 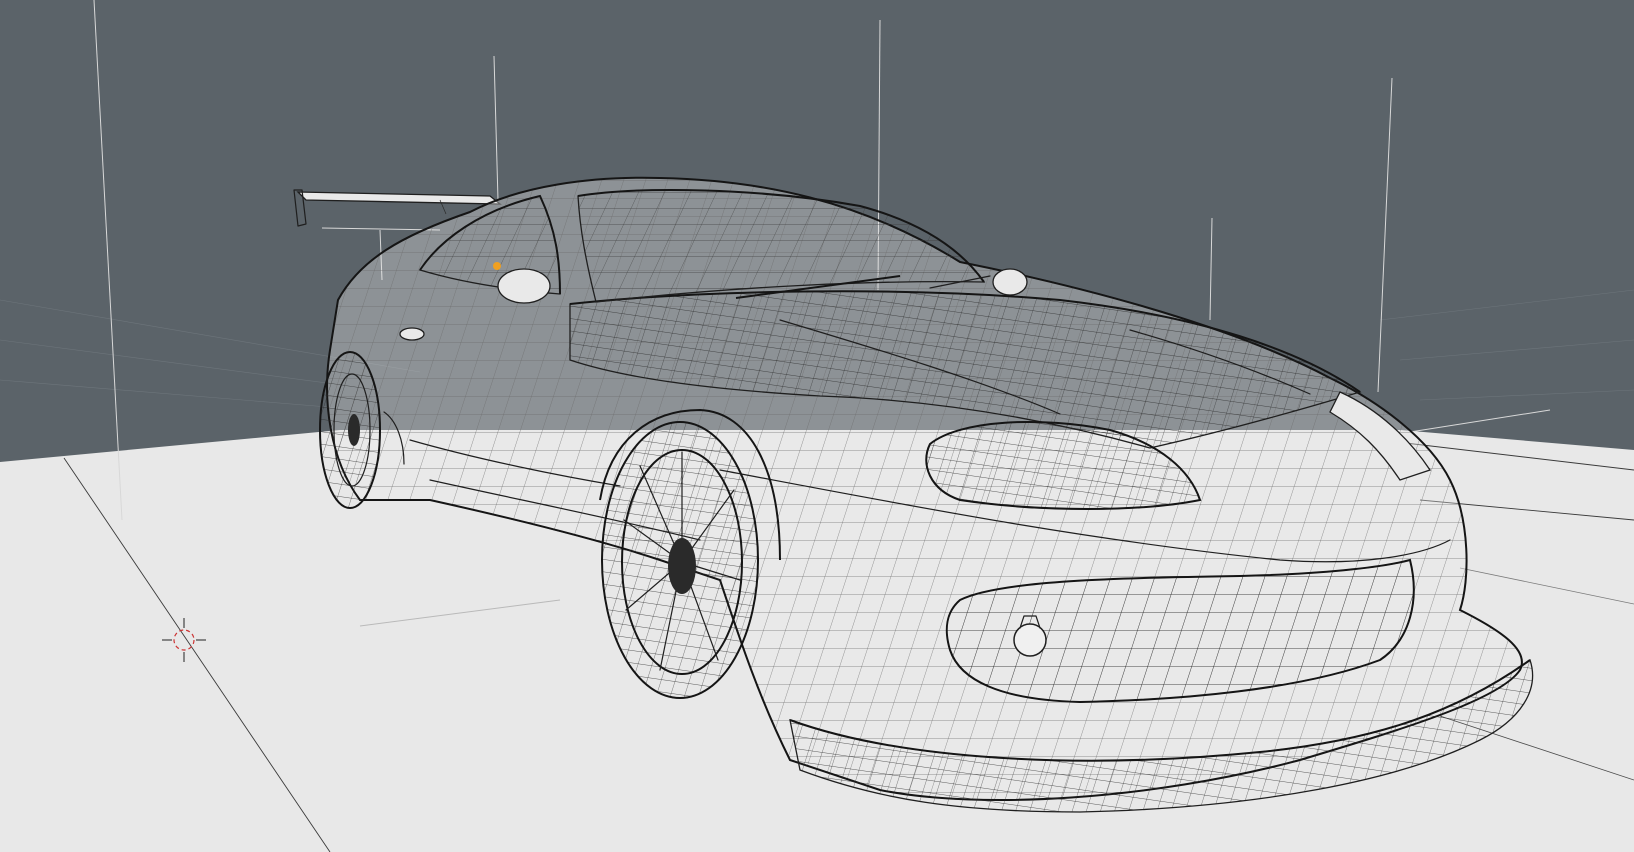 I want to click on front-wheel, so click(x=680, y=560).